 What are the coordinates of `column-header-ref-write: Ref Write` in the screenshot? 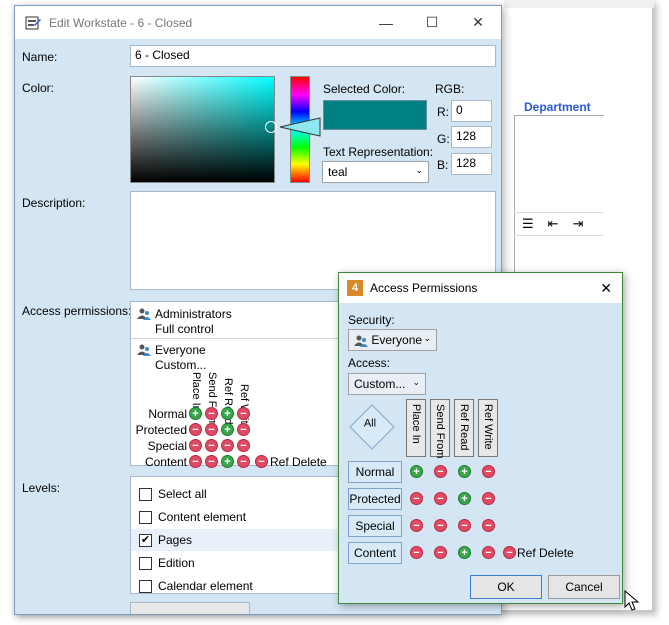 It's located at (488, 428).